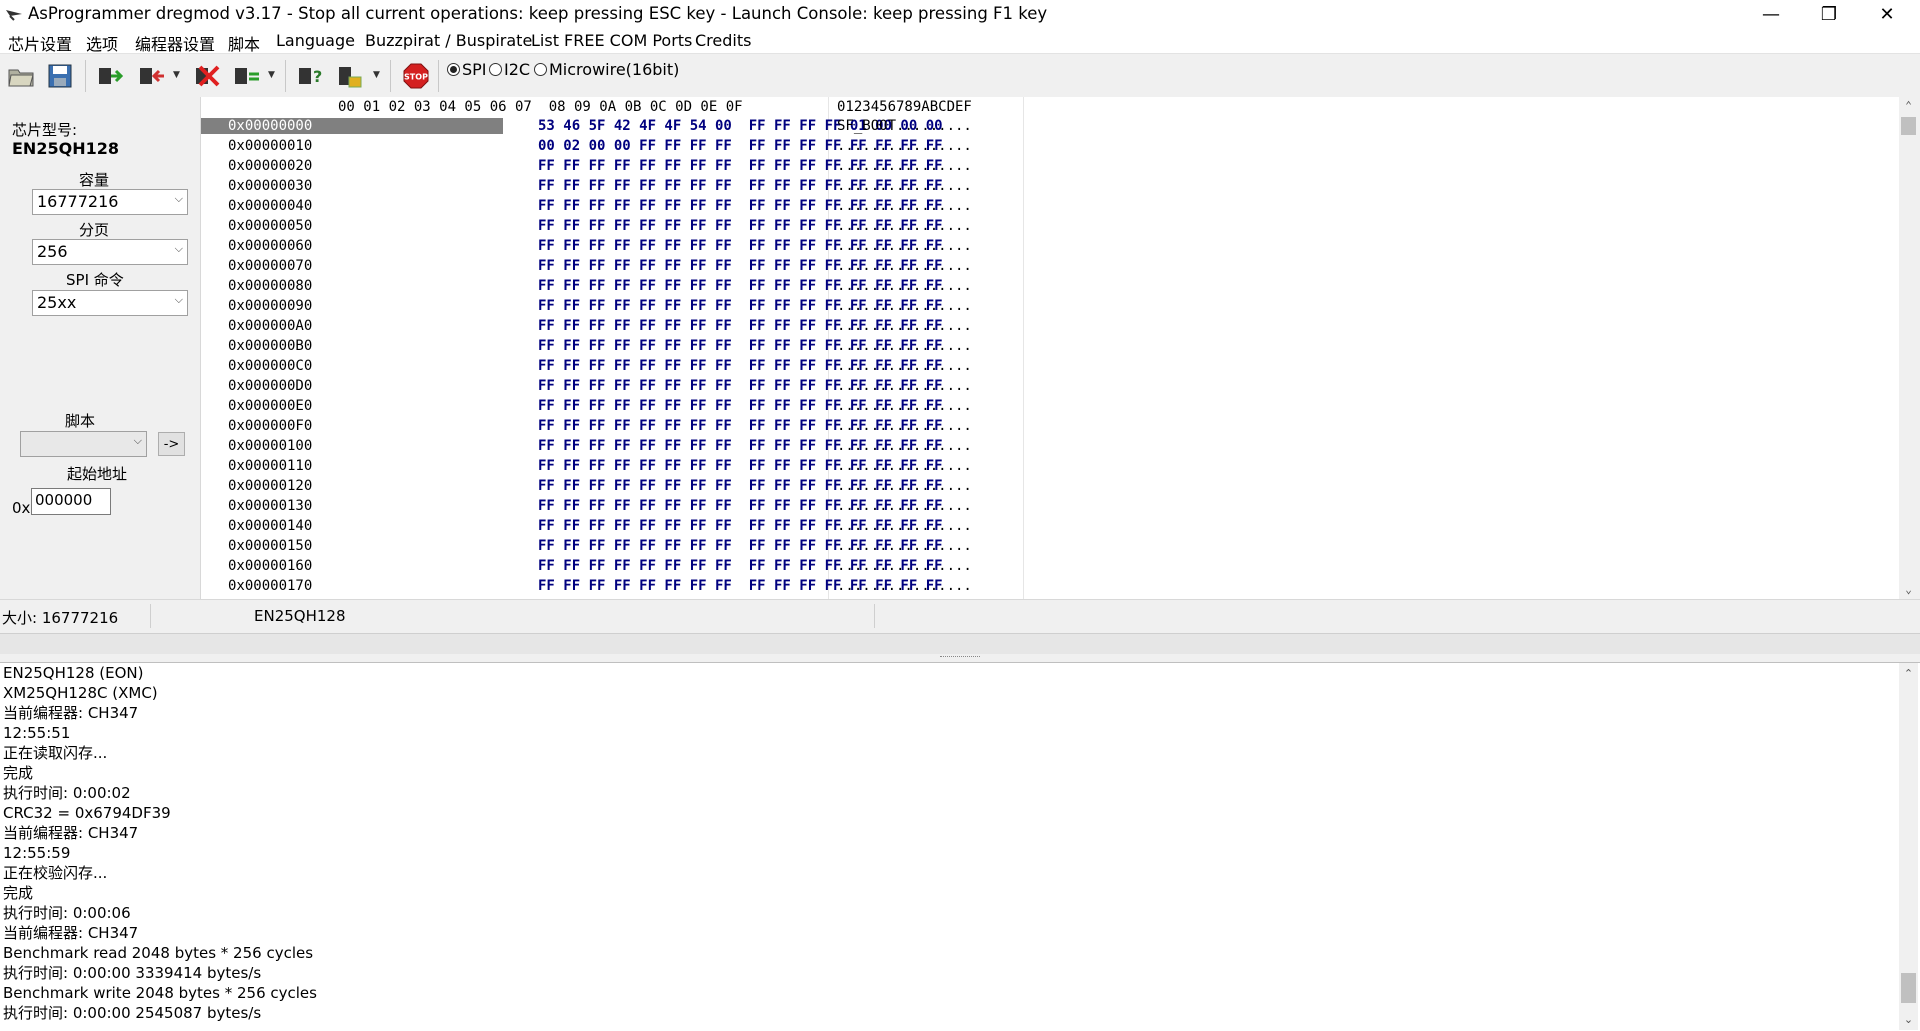  Describe the element at coordinates (1887, 14) in the screenshot. I see `close-button: ✕` at that location.